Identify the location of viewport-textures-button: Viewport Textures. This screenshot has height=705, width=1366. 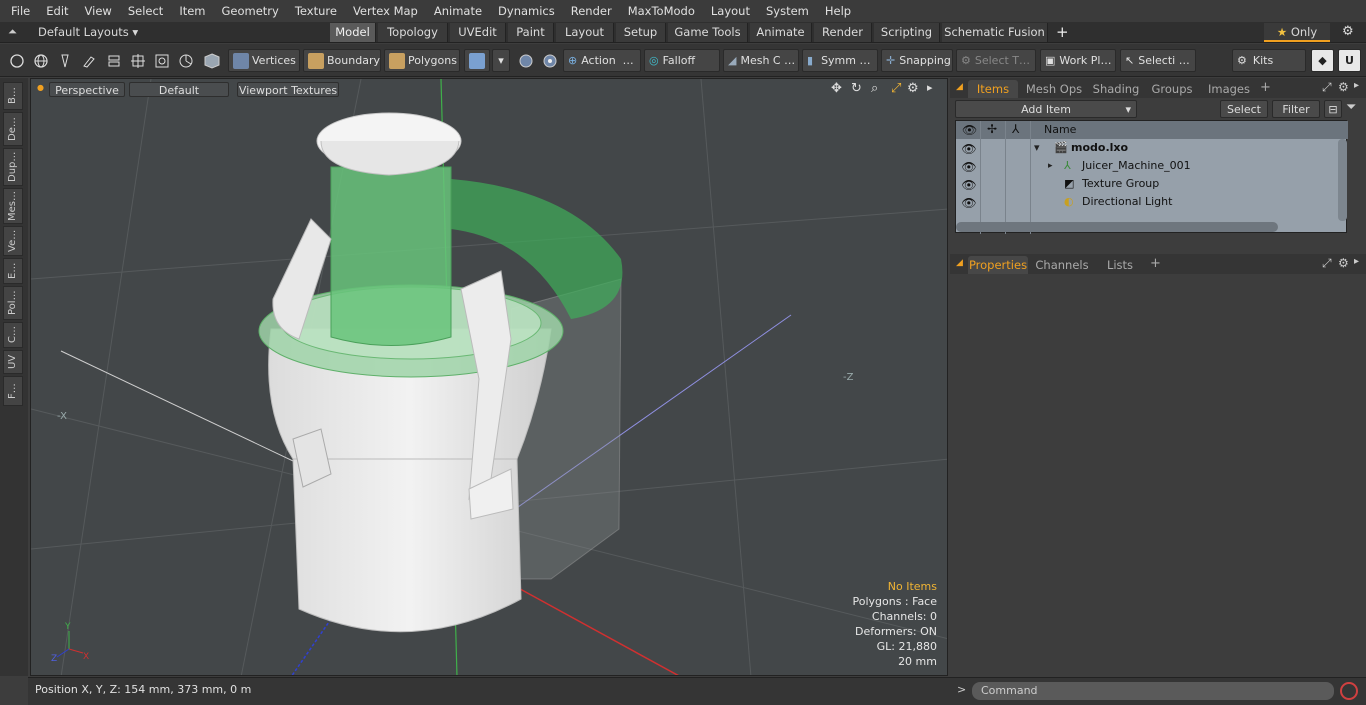
(288, 89).